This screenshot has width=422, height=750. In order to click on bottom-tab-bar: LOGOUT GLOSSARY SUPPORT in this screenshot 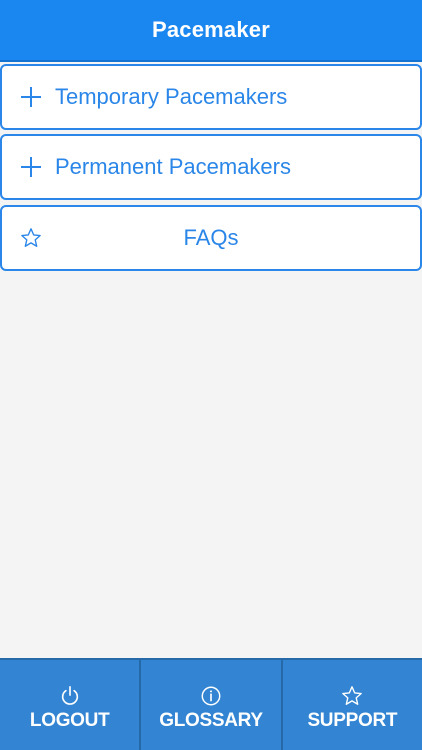, I will do `click(211, 704)`.